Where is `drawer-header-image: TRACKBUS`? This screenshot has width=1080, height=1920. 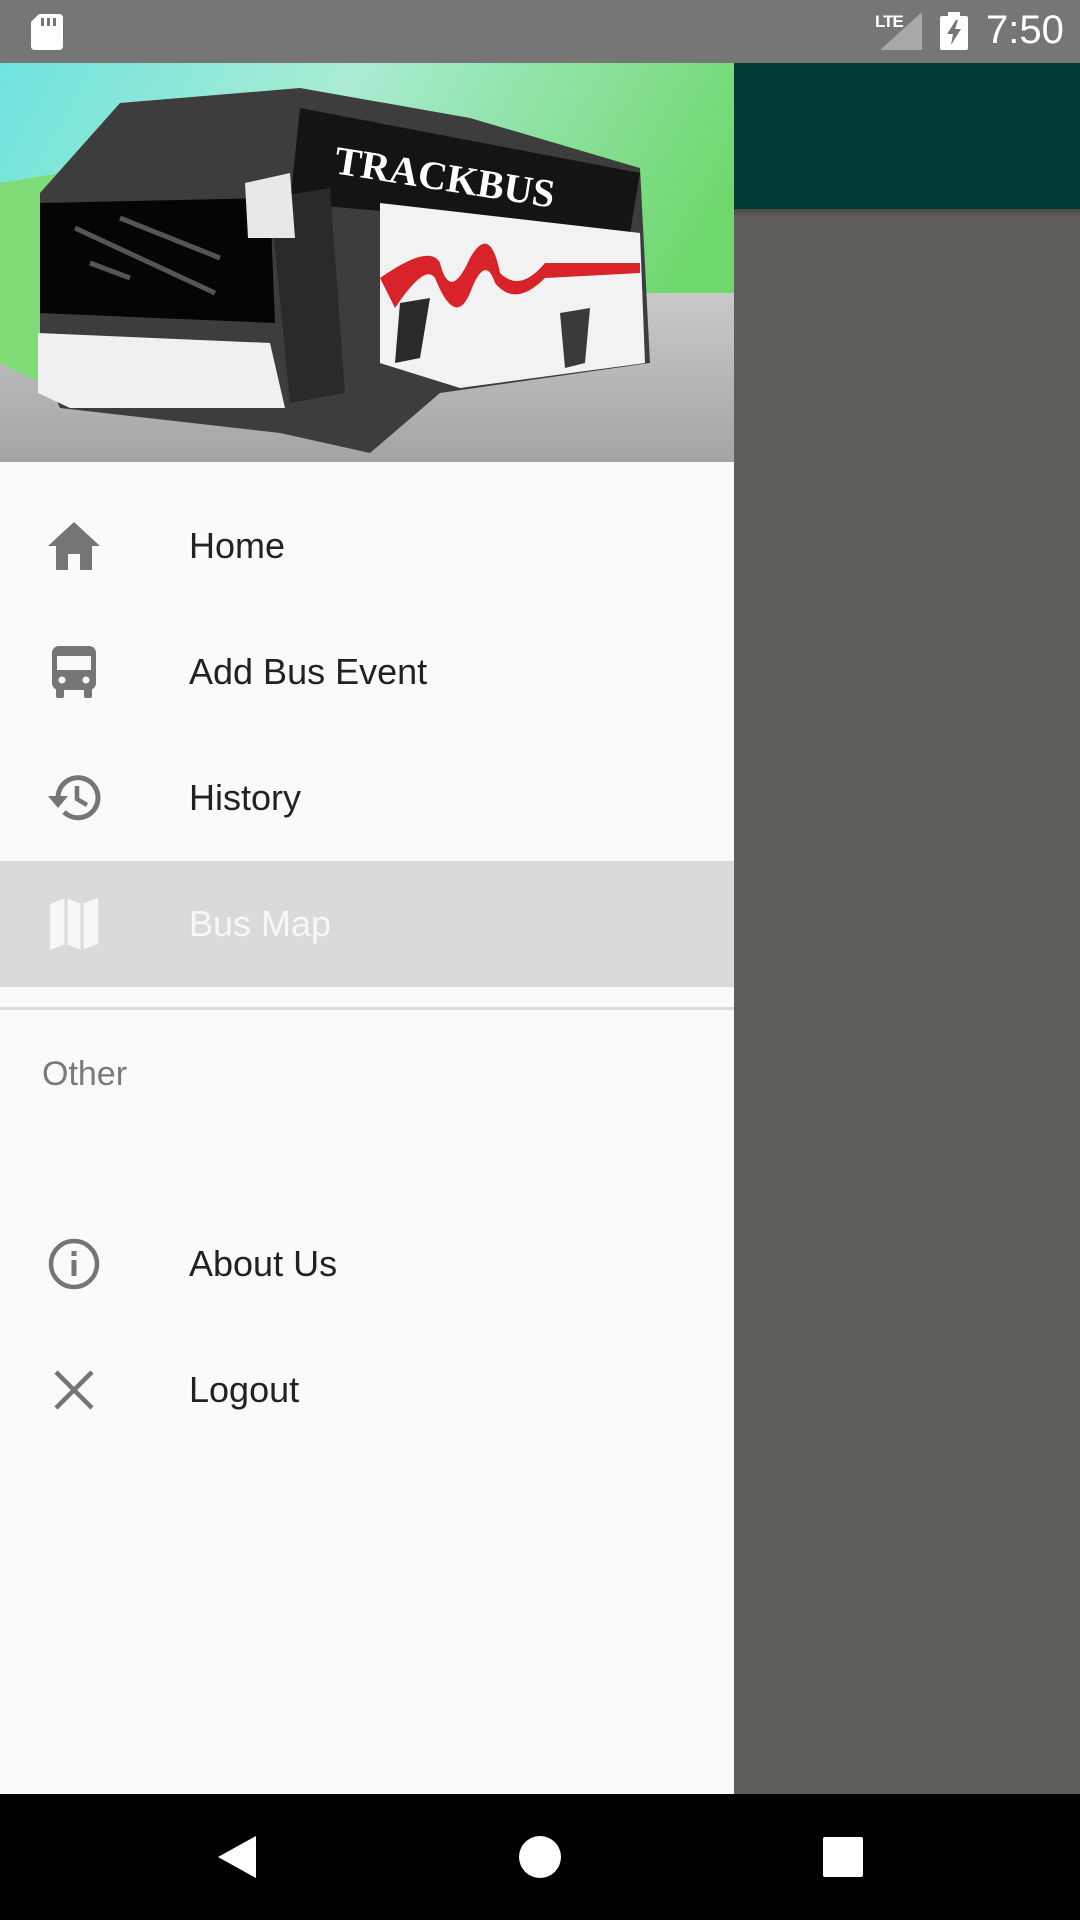 drawer-header-image: TRACKBUS is located at coordinates (367, 262).